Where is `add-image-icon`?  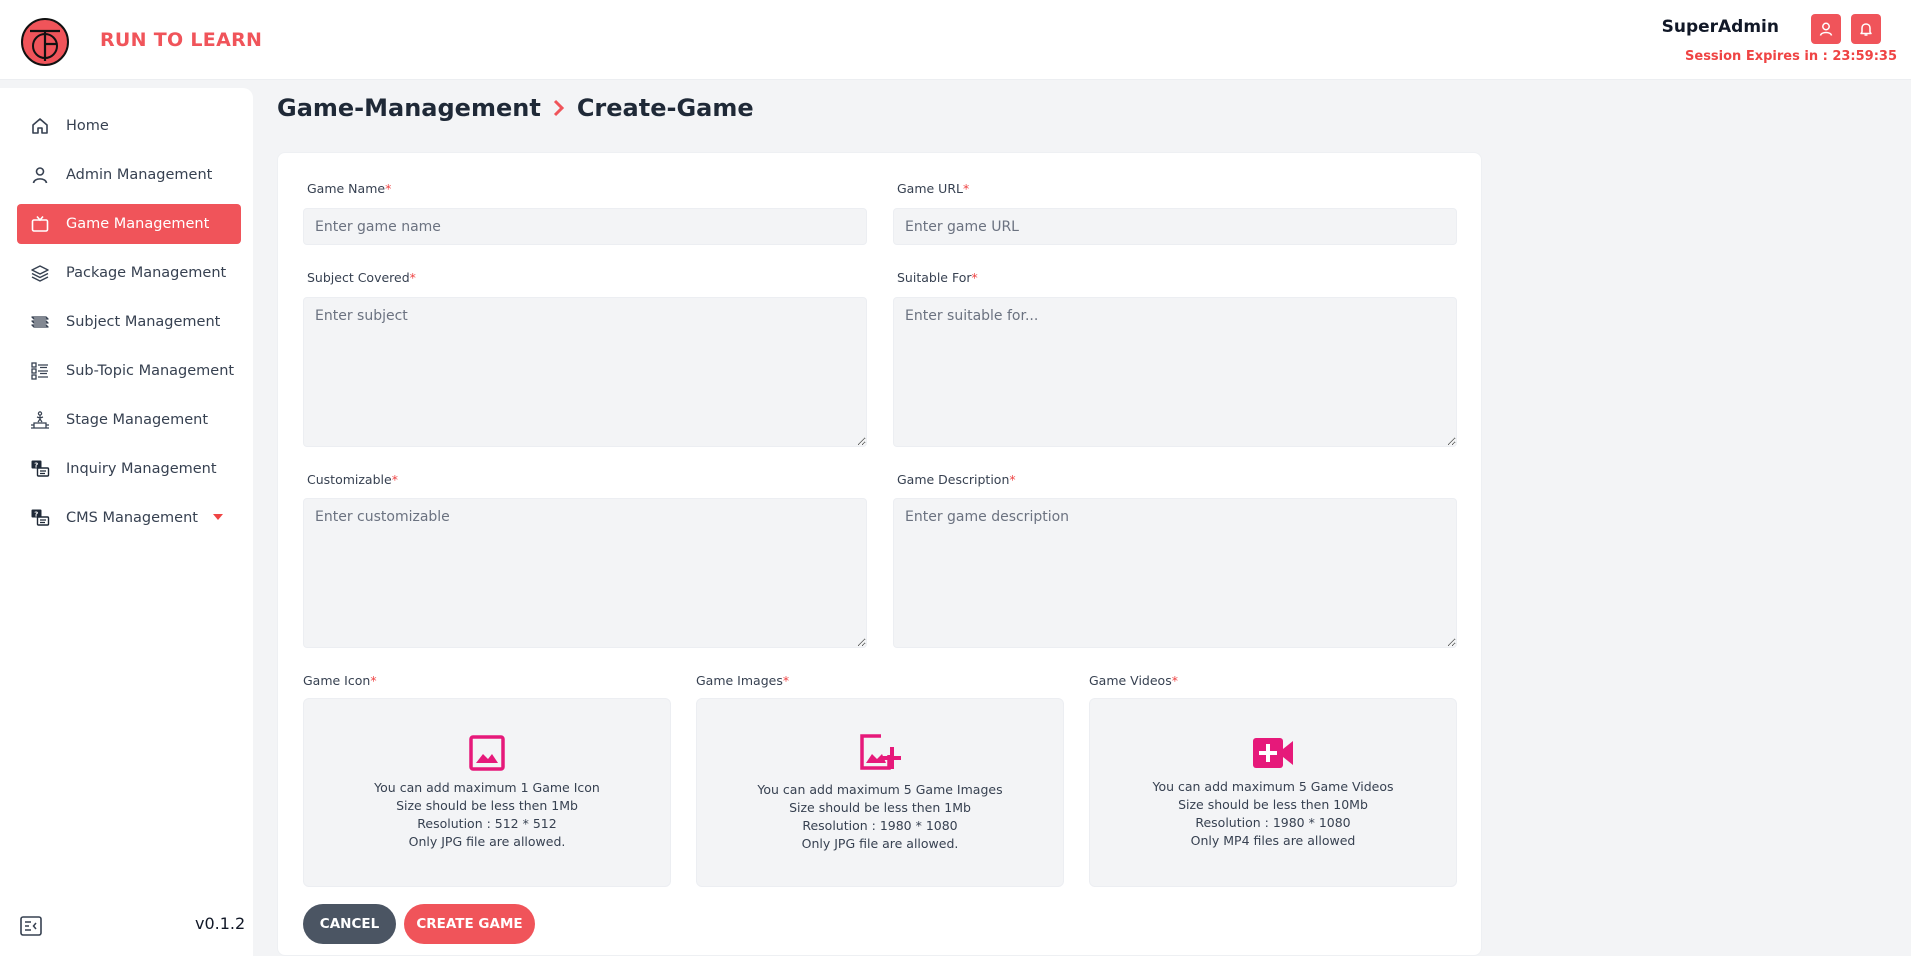 add-image-icon is located at coordinates (880, 751).